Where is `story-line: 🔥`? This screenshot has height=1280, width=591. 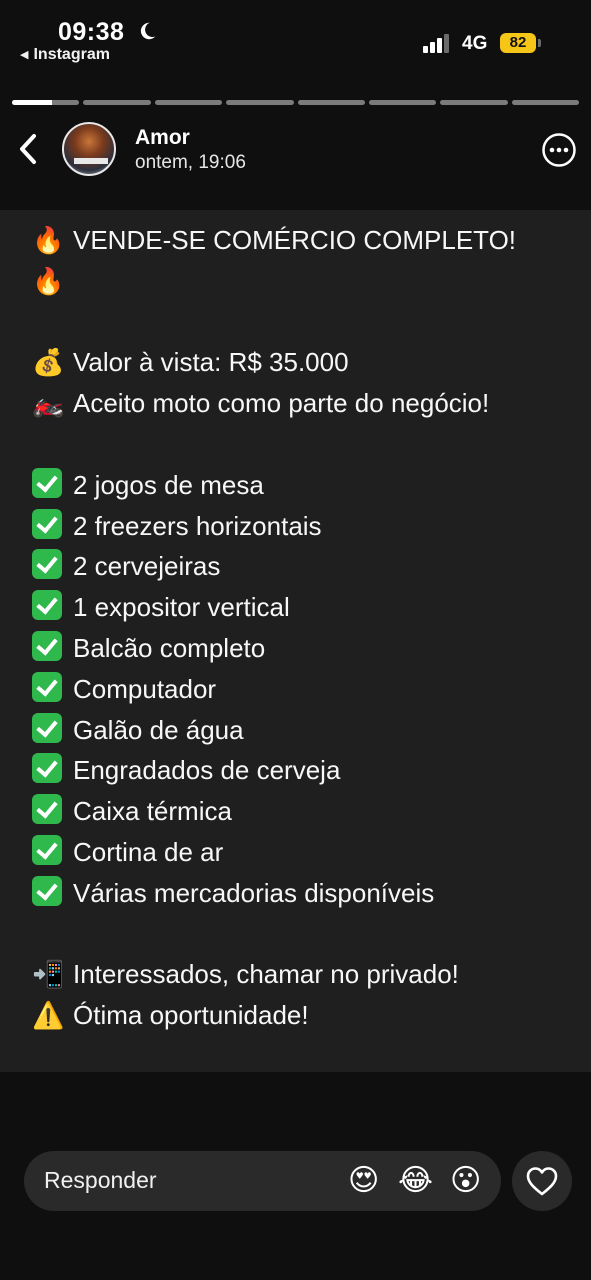
story-line: 🔥 is located at coordinates (302, 281).